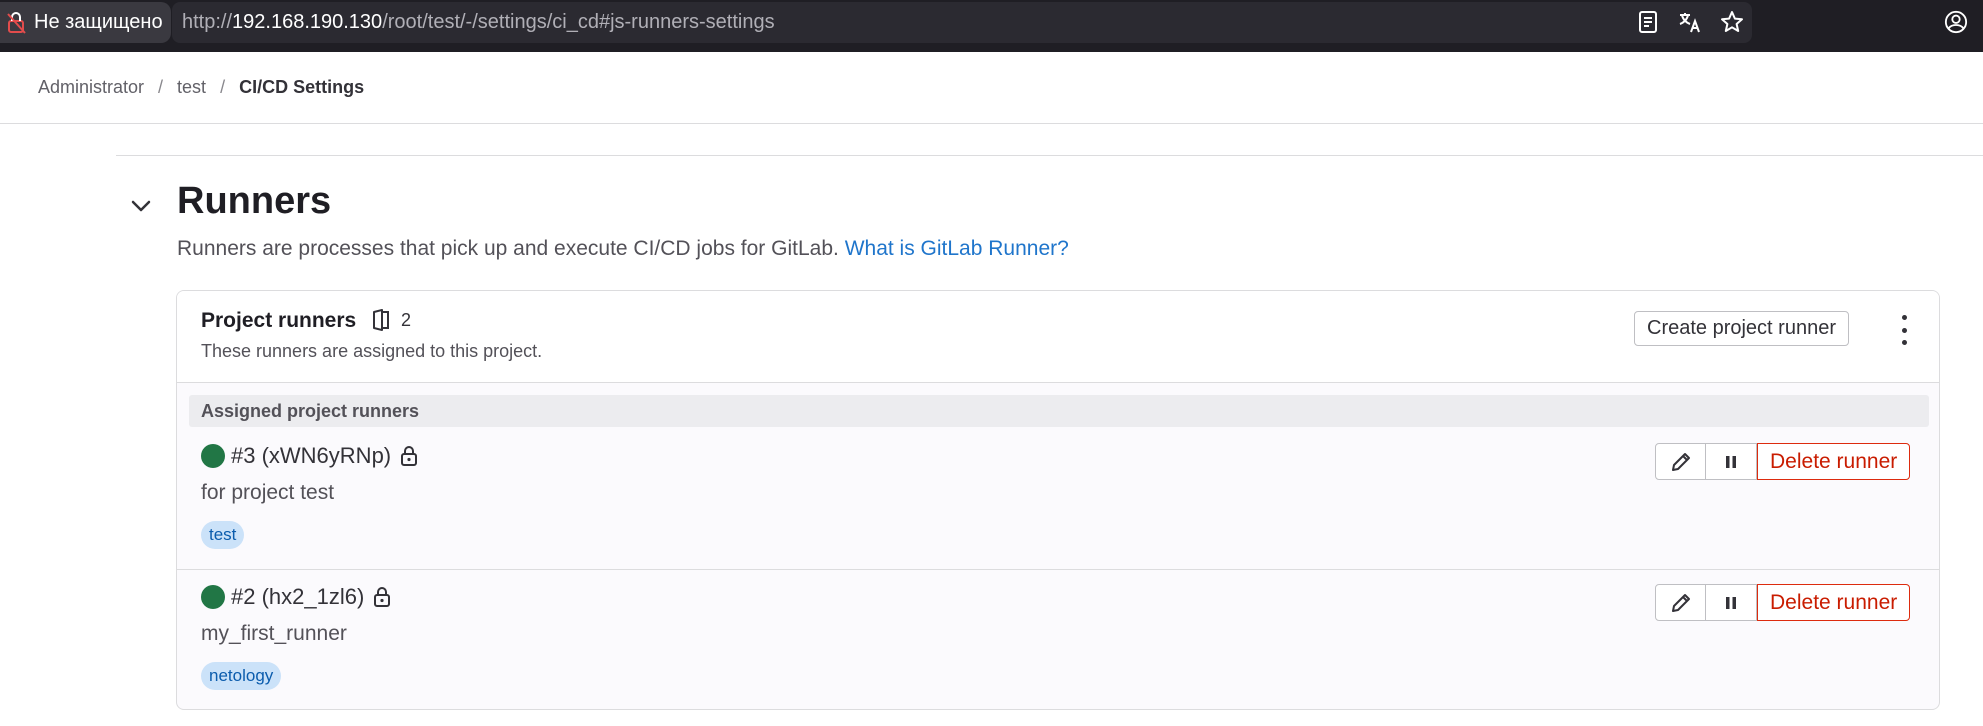 The image size is (1983, 726). Describe the element at coordinates (279, 320) in the screenshot. I see `card-title: Project runners` at that location.